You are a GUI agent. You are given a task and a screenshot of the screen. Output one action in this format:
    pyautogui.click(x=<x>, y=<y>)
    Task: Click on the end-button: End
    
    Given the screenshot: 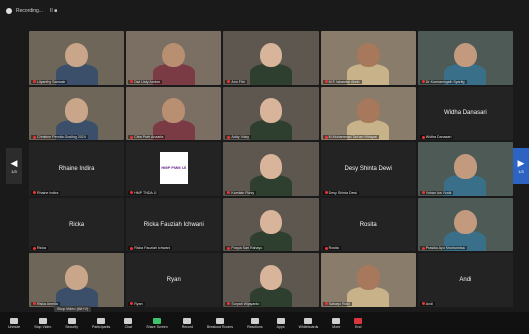 What is the action you would take?
    pyautogui.click(x=358, y=323)
    